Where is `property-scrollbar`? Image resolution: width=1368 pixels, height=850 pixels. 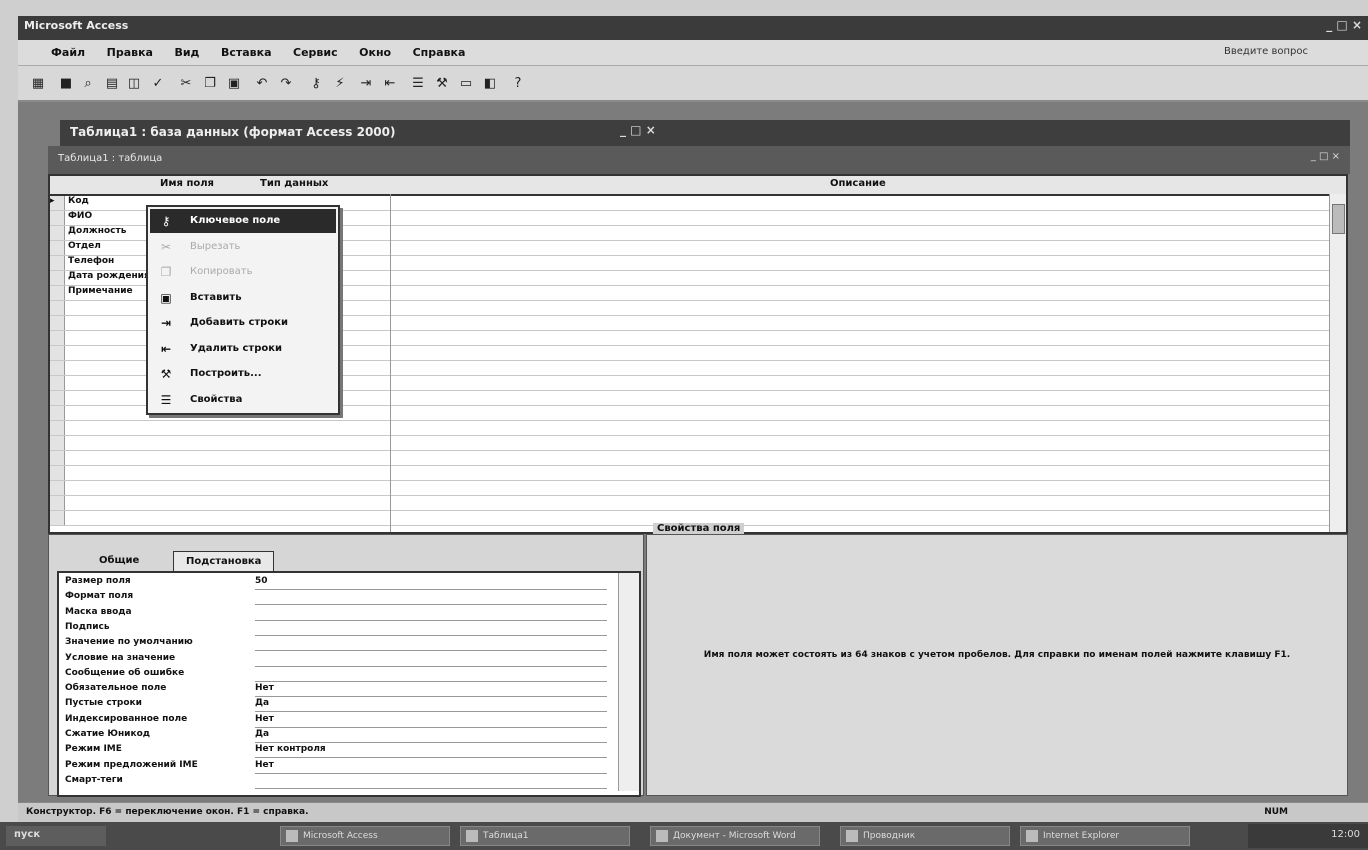 property-scrollbar is located at coordinates (628, 682).